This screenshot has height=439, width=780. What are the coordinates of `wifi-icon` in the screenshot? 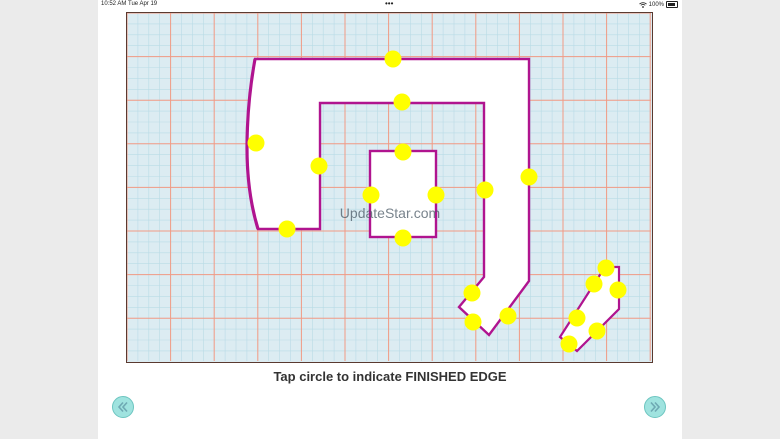 It's located at (642, 4).